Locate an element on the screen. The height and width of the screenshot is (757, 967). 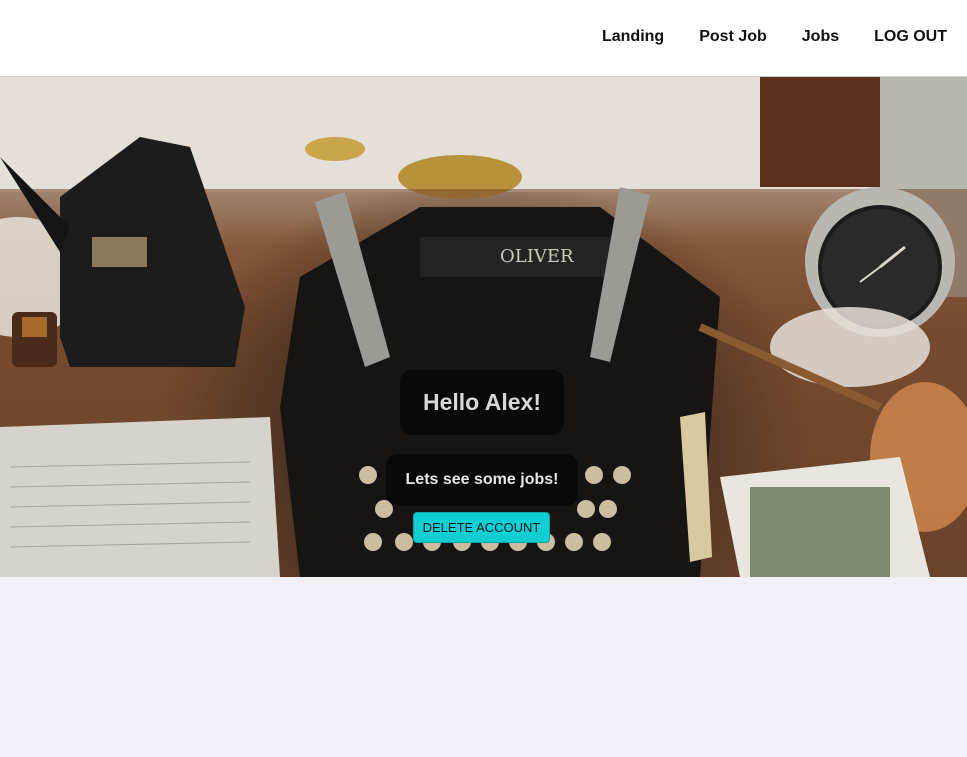
subtitle-panel: Lets see some jobs! is located at coordinates (482, 480).